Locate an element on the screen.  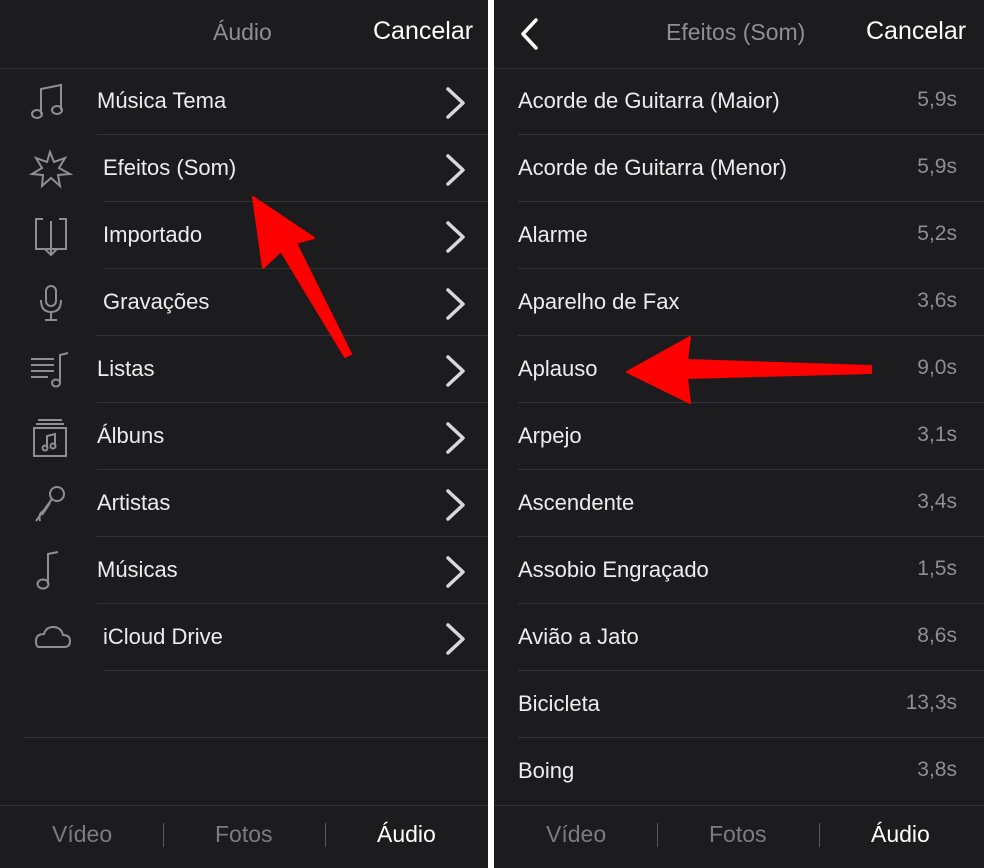
list-item: Boing 3,8s is located at coordinates (739, 771).